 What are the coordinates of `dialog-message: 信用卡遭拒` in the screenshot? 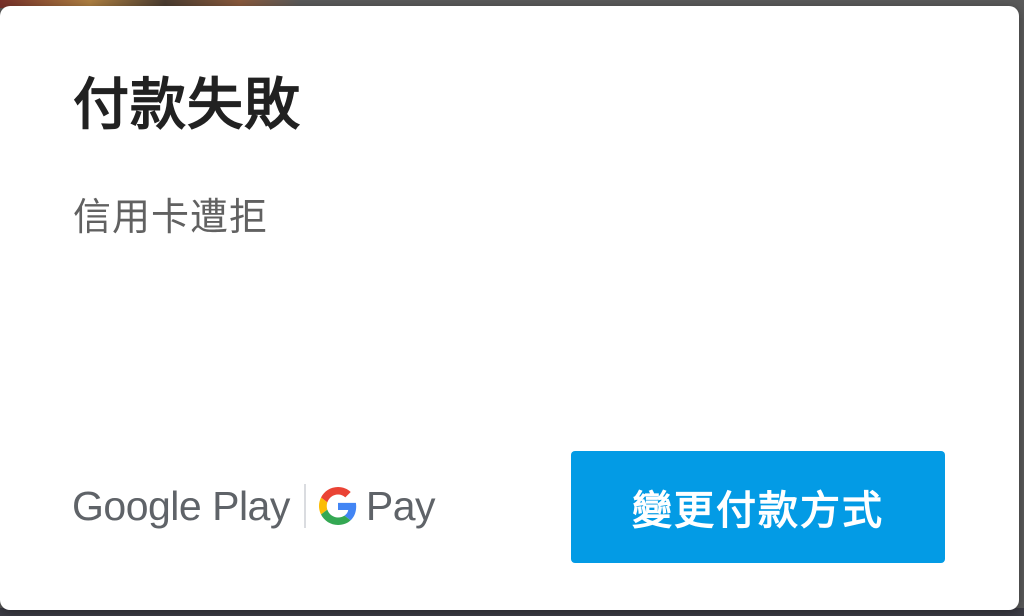 It's located at (171, 217).